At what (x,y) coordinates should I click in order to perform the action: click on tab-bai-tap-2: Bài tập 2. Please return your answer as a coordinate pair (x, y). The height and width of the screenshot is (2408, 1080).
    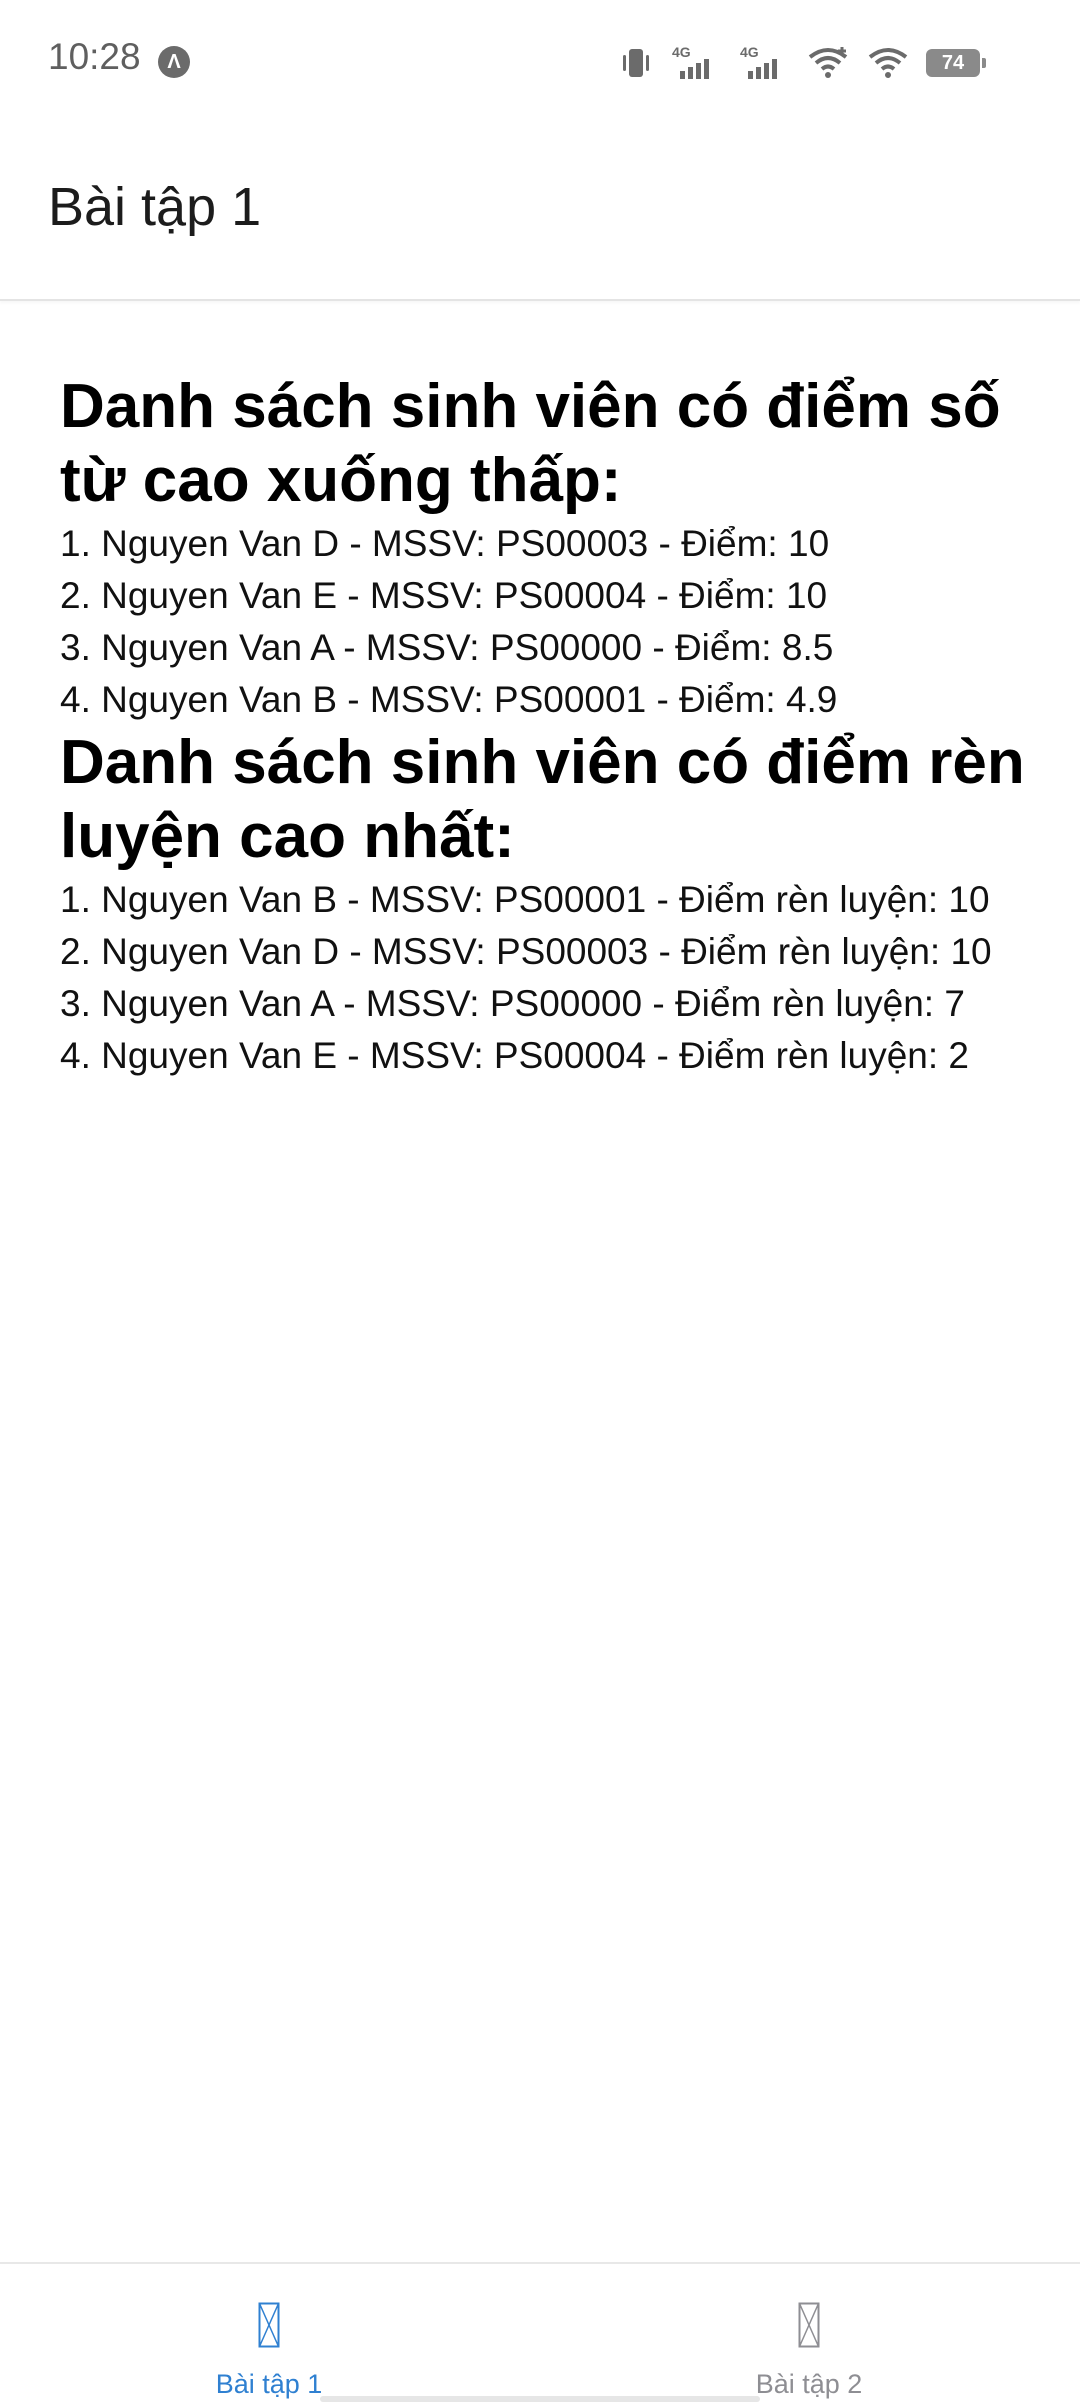
    Looking at the image, I should click on (810, 2336).